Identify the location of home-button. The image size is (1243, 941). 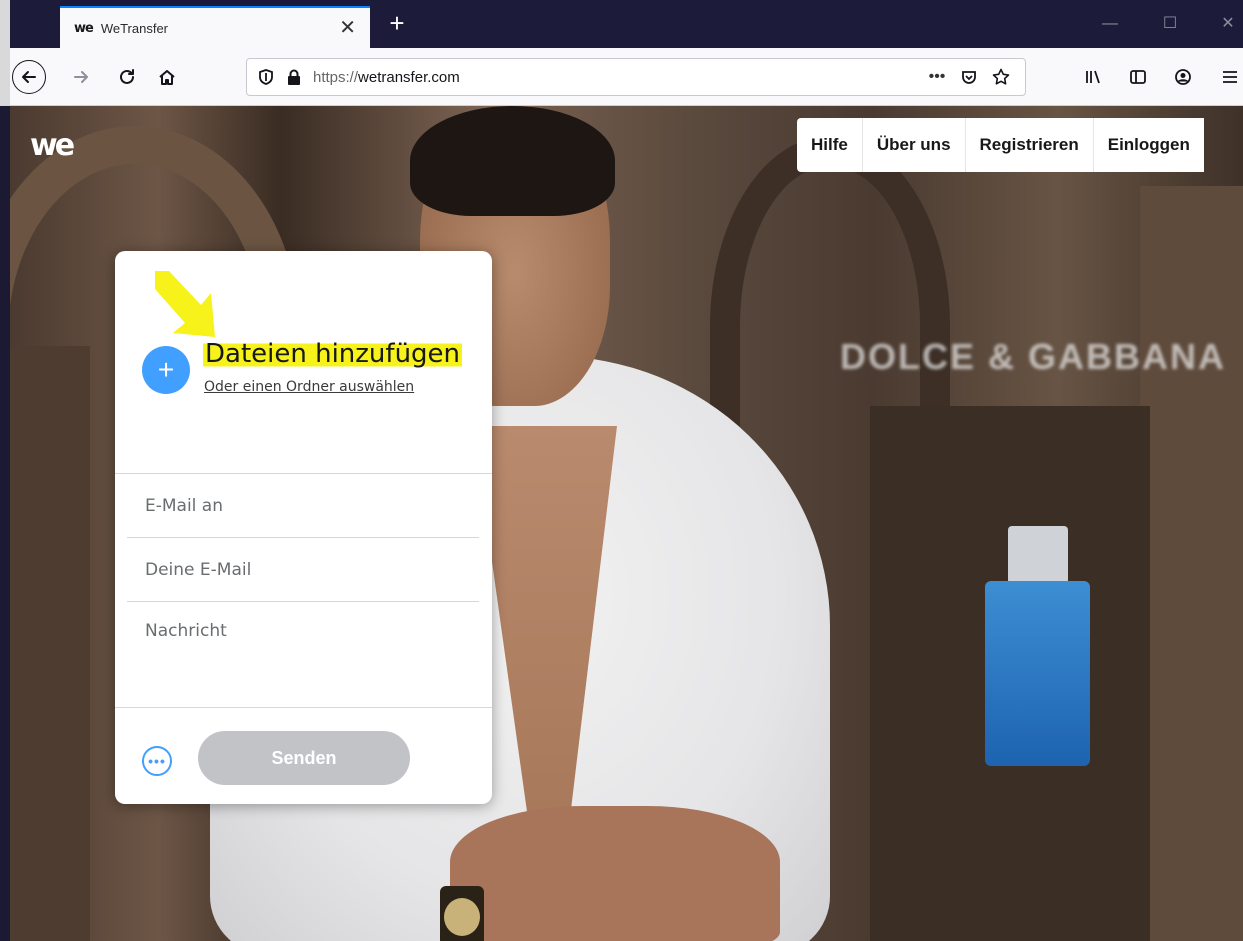
(167, 77).